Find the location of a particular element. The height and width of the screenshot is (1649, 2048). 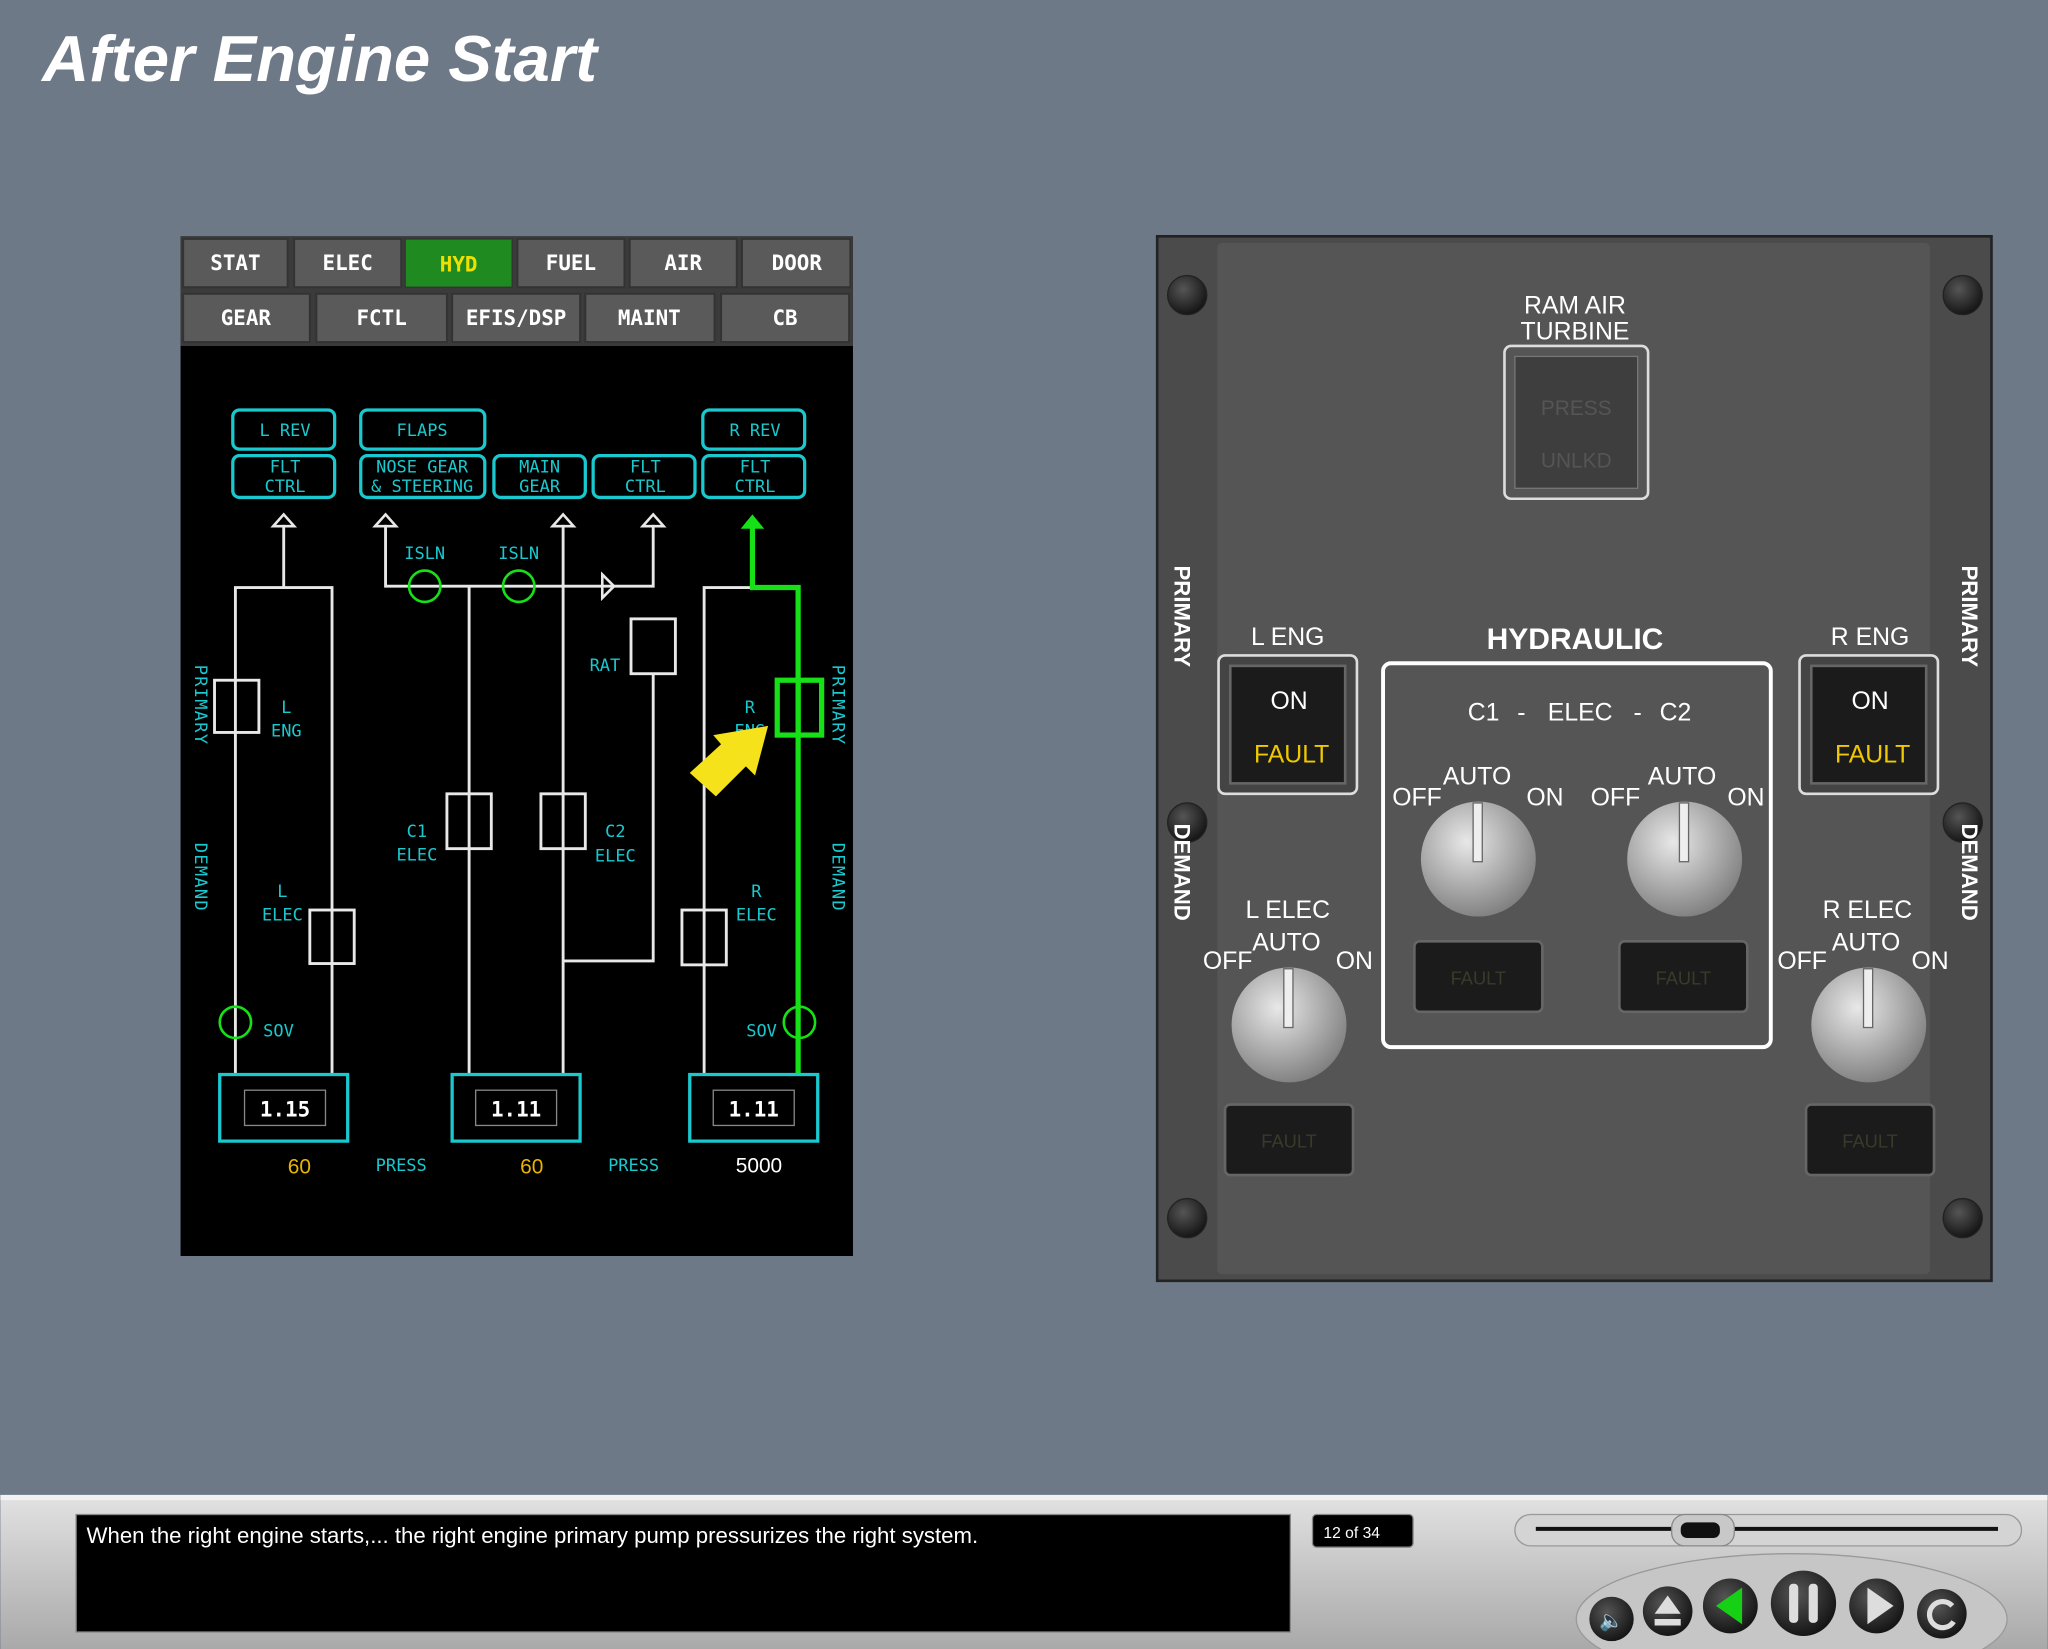

audio-button: 🔈 is located at coordinates (1611, 1619).